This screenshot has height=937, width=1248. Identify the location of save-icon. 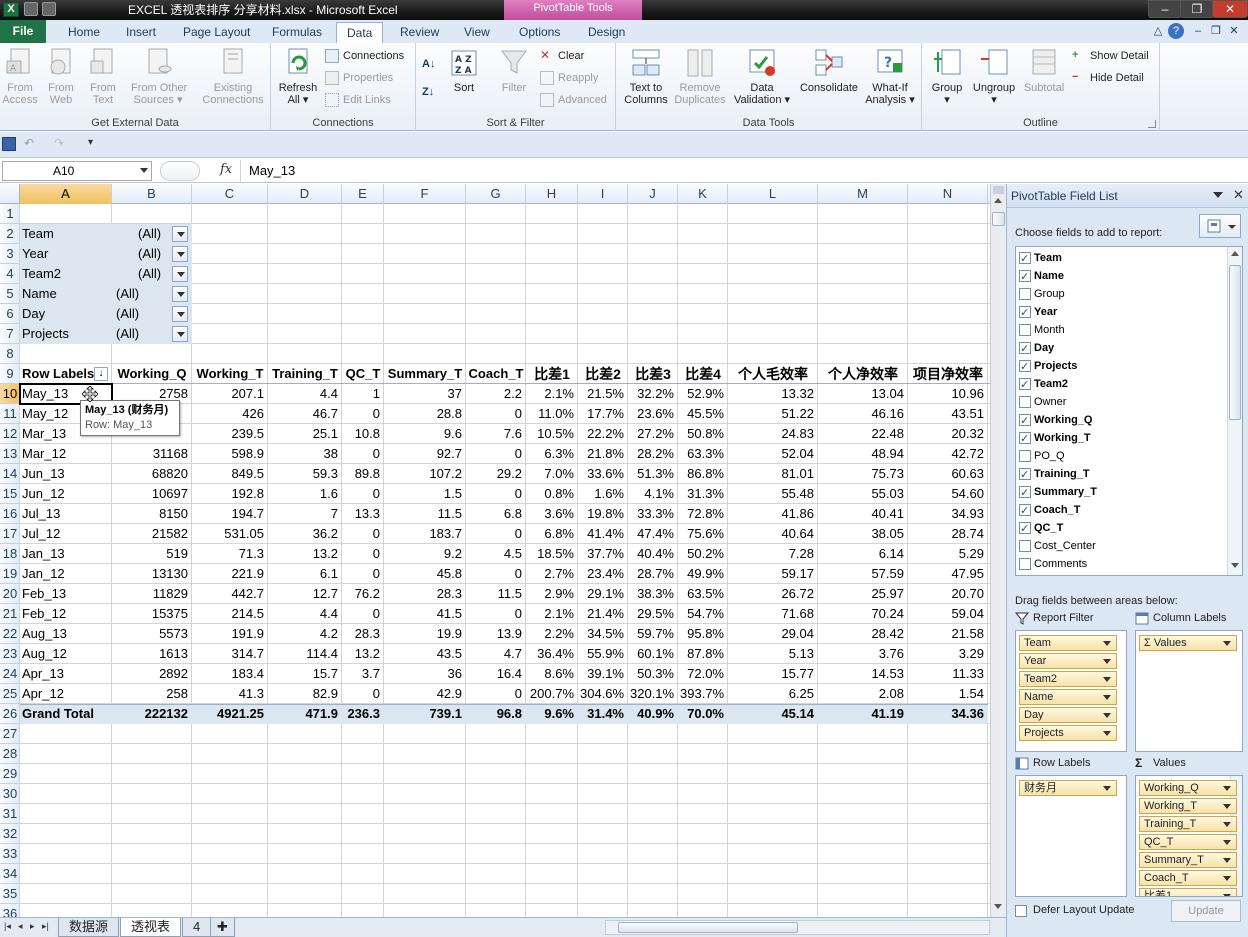
(9, 144).